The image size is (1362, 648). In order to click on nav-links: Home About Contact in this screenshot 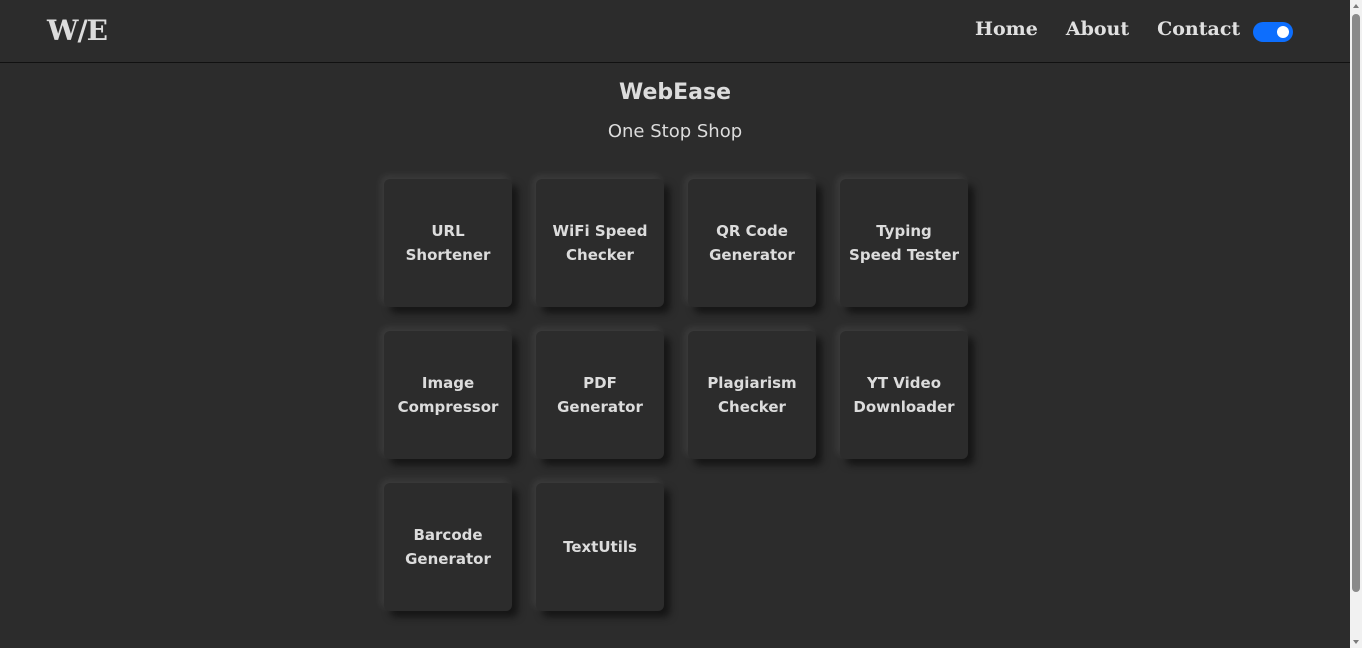, I will do `click(1107, 29)`.